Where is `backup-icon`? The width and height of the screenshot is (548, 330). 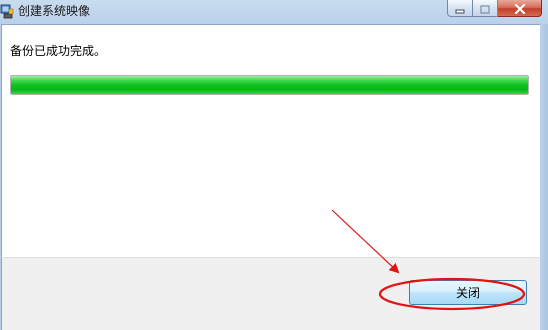 backup-icon is located at coordinates (7, 11).